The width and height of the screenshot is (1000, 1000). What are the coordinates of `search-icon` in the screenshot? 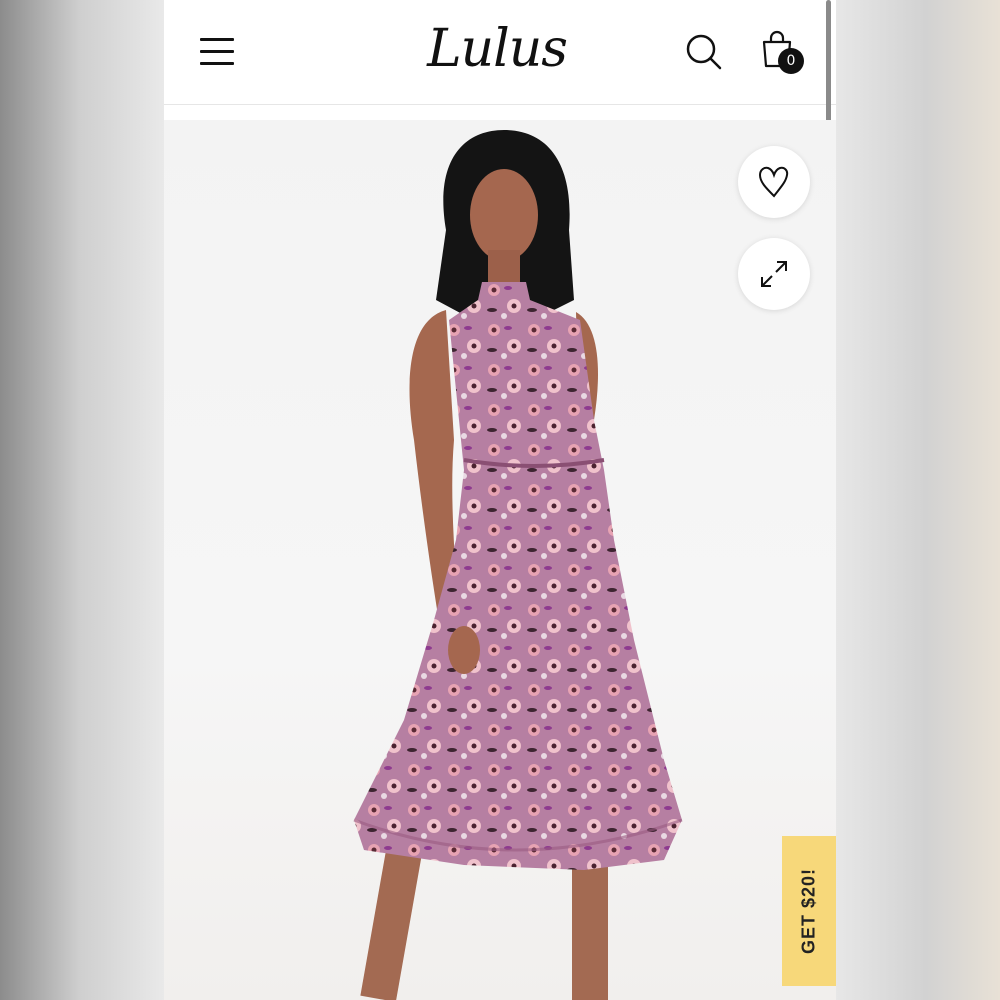 It's located at (704, 52).